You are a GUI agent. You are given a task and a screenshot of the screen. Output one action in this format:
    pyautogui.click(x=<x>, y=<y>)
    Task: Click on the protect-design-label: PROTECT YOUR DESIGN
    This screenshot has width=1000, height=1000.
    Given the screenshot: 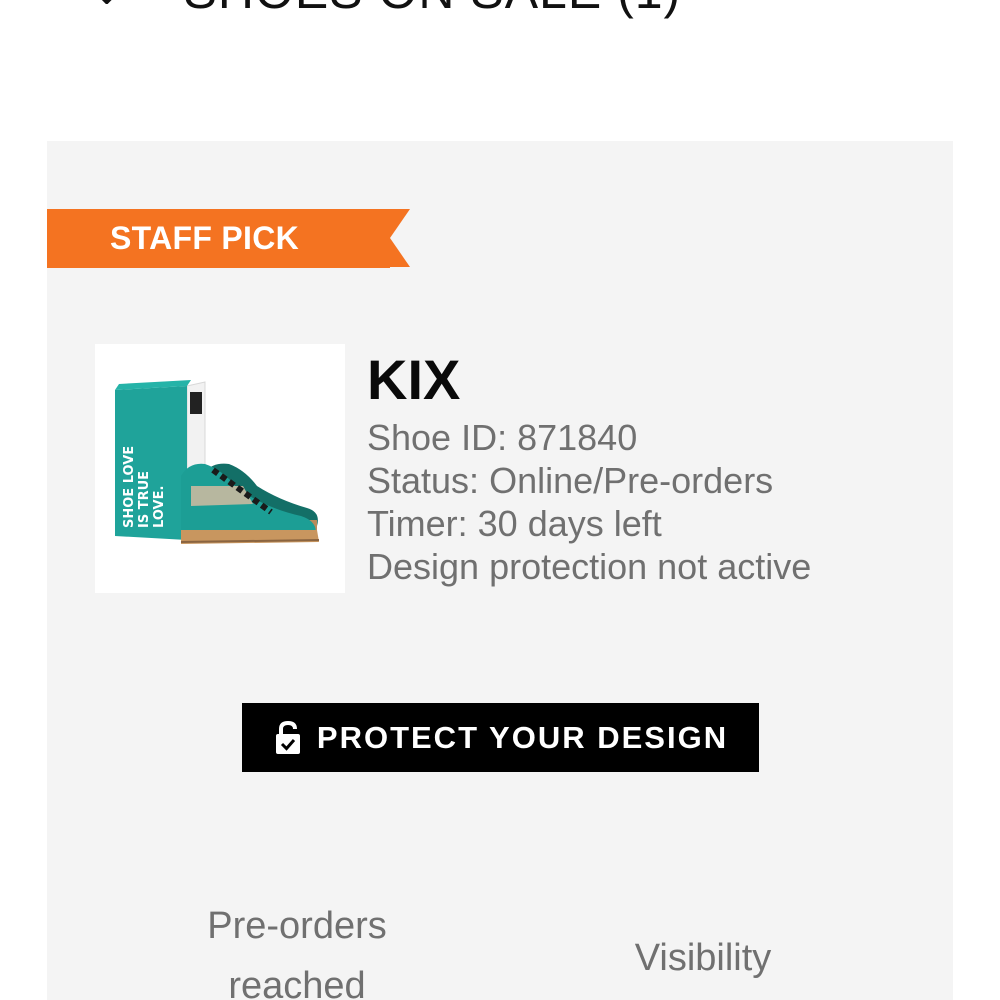 What is the action you would take?
    pyautogui.click(x=522, y=737)
    